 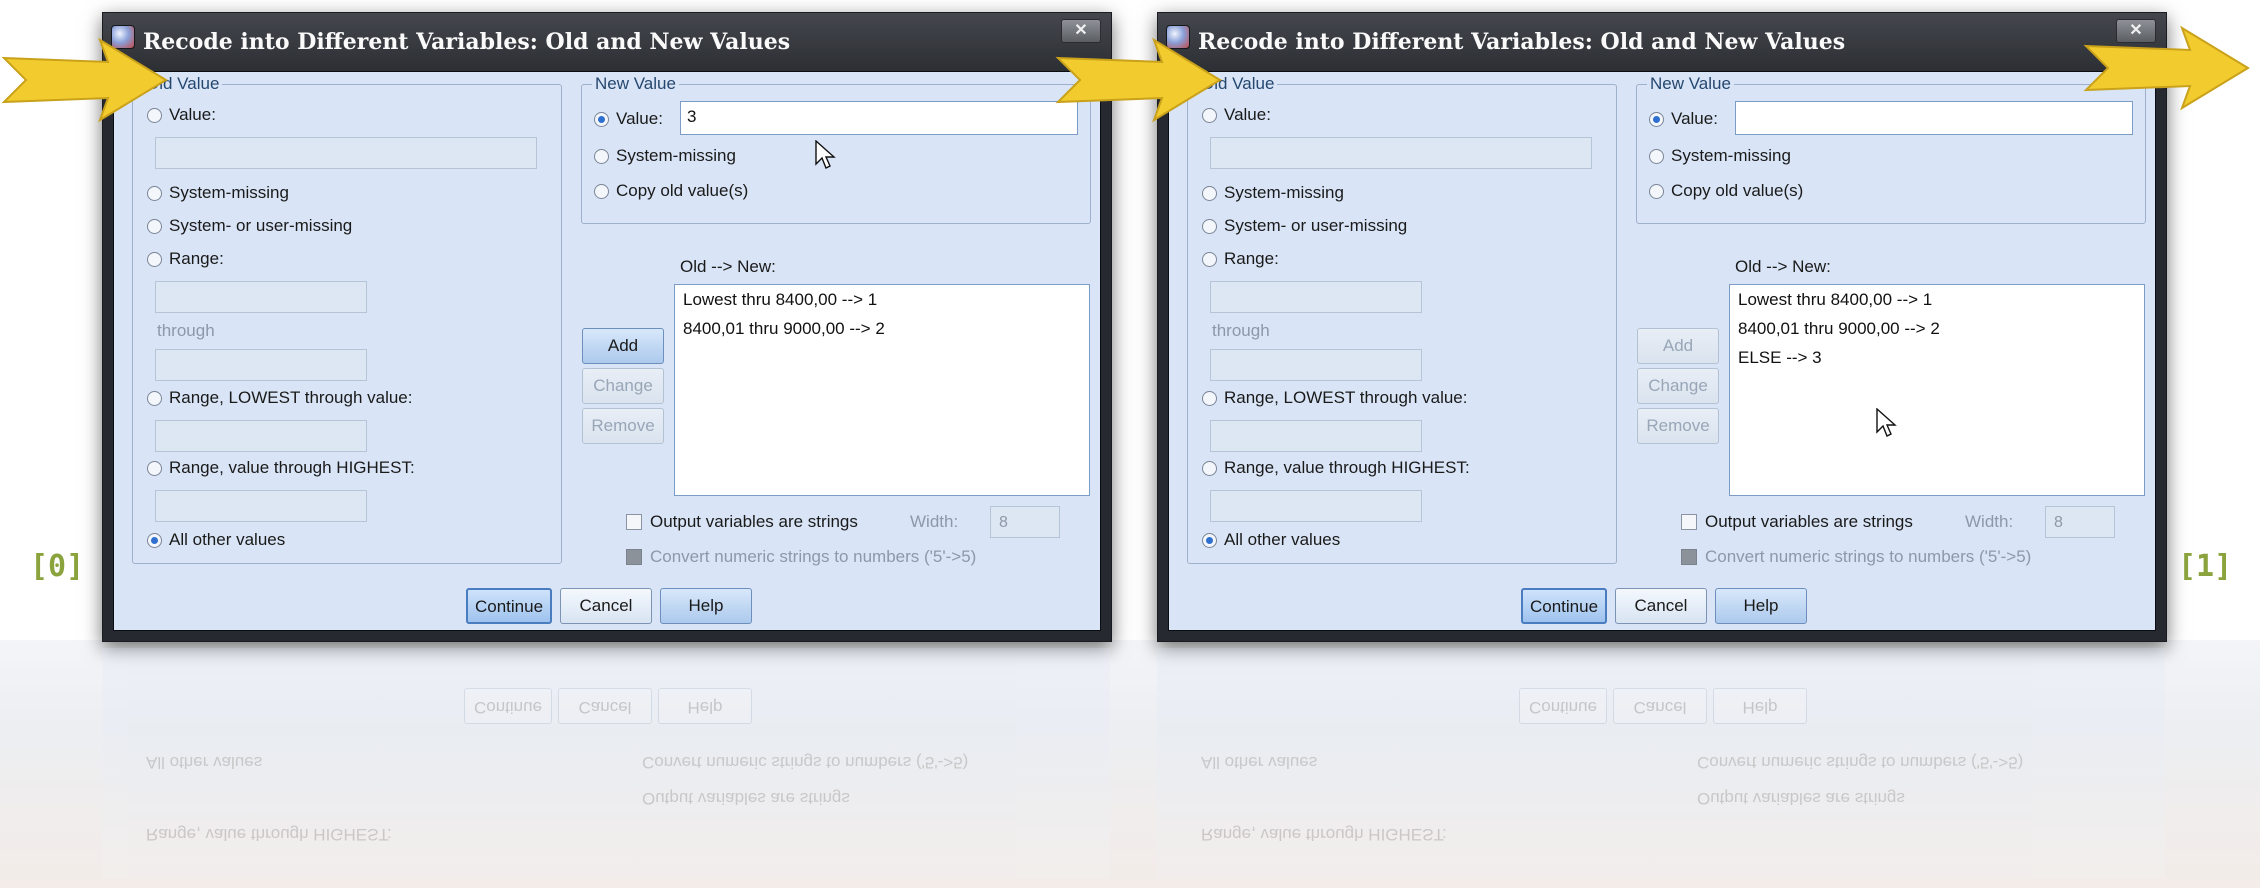 I want to click on list-item: ELSE --> 3, so click(x=1937, y=357).